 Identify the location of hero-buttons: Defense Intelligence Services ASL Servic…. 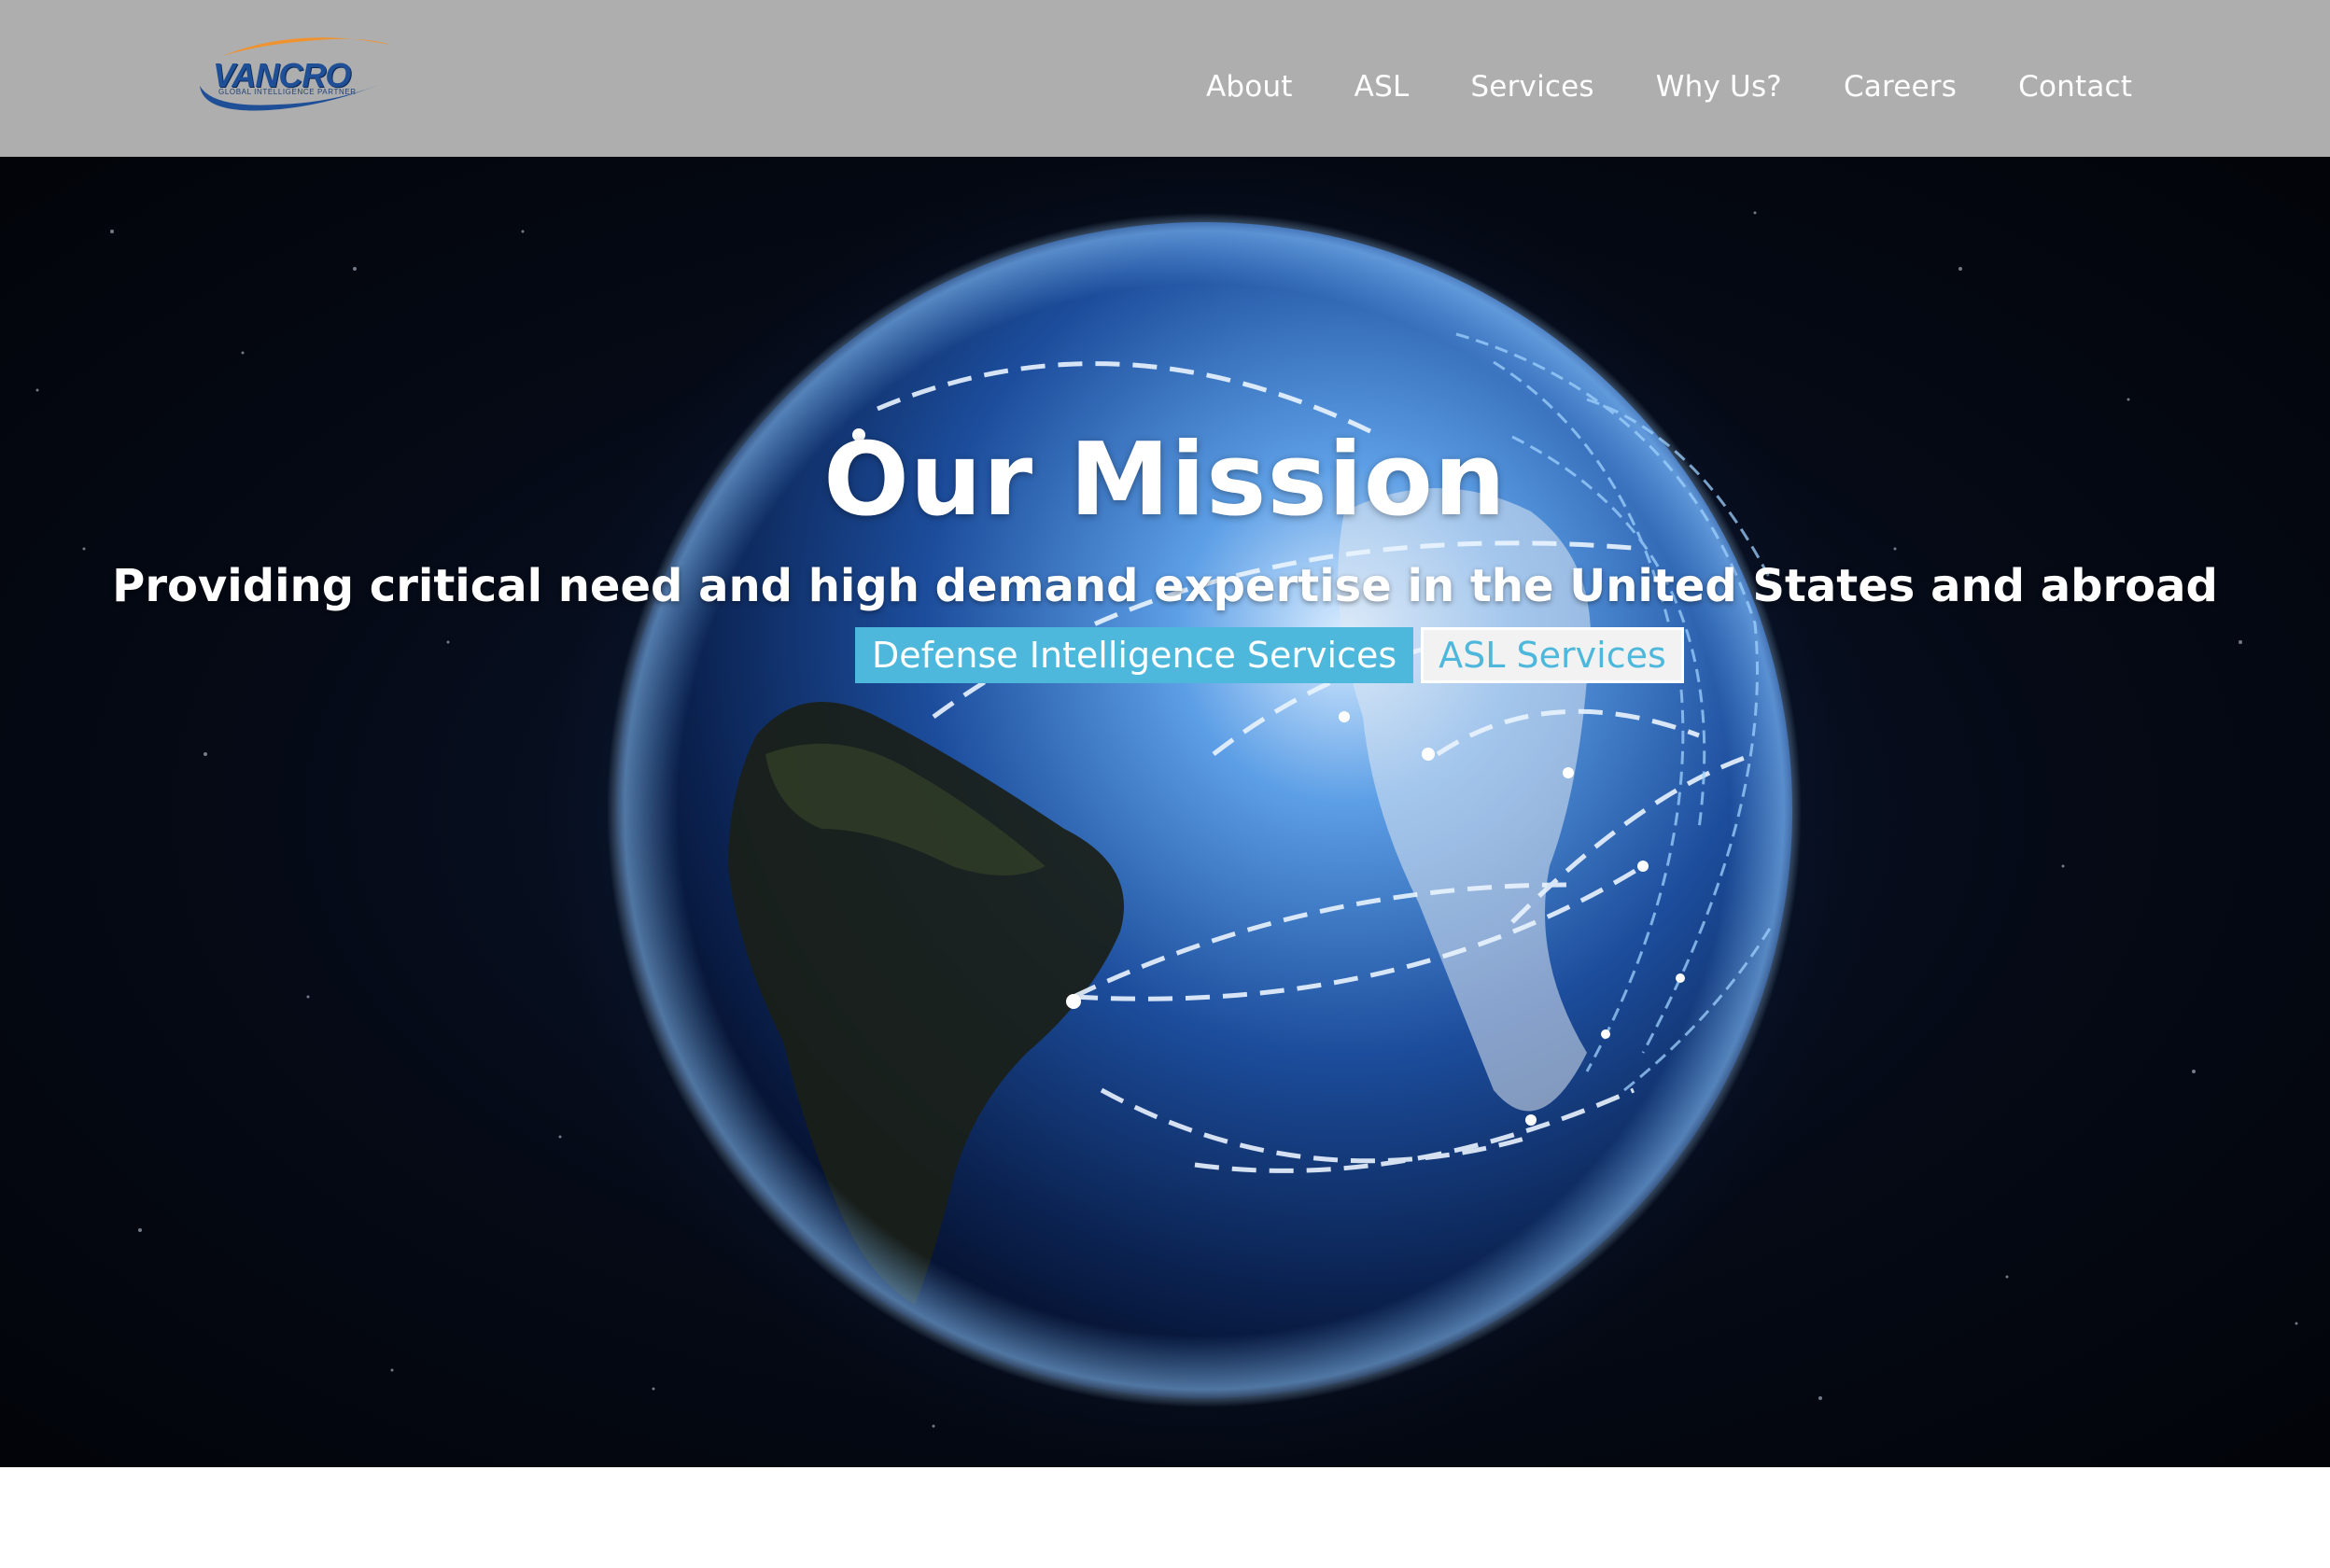
(1269, 655).